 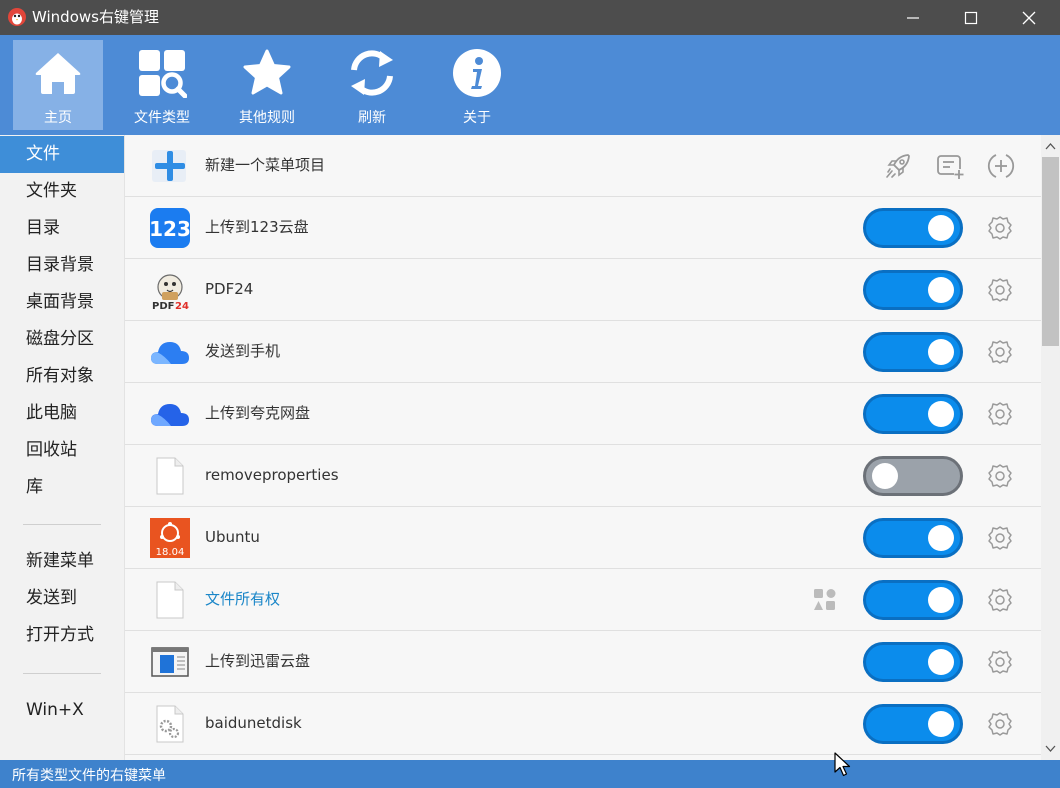 I want to click on window-app-icon, so click(x=170, y=662).